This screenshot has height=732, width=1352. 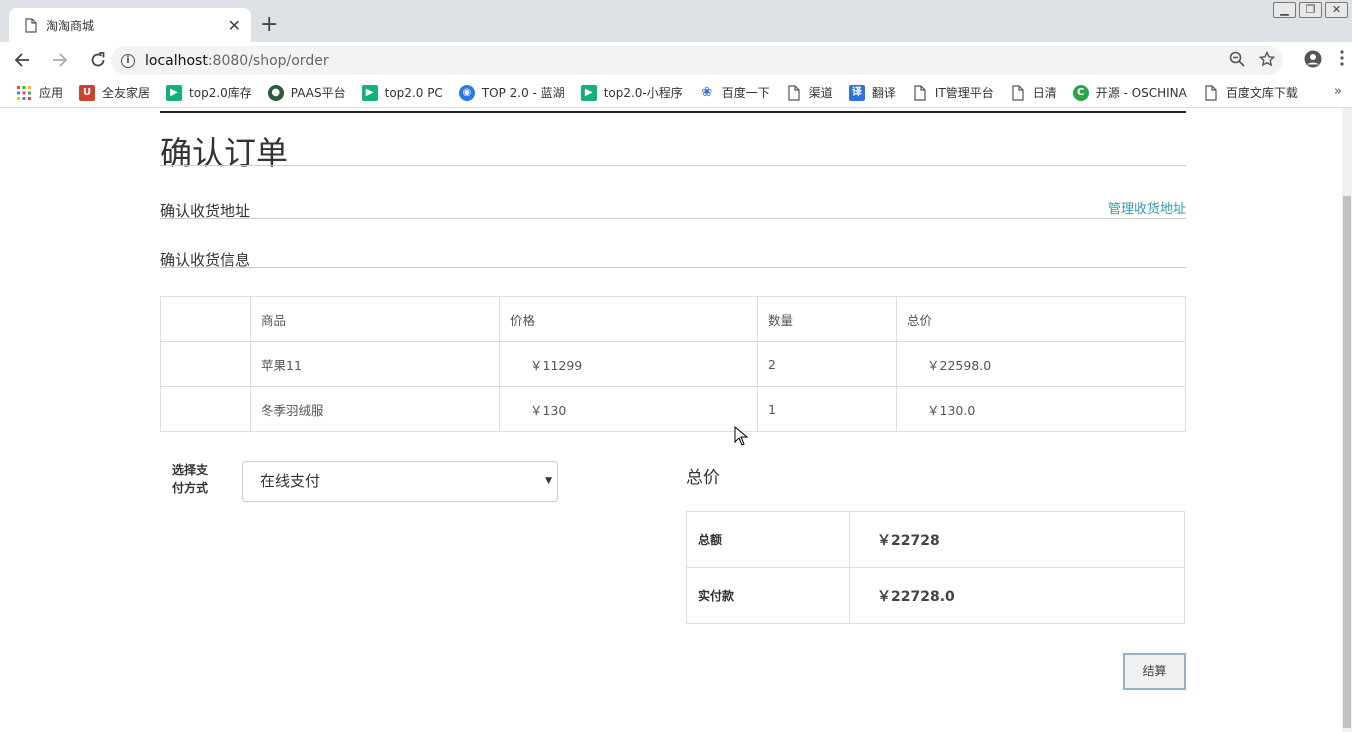 What do you see at coordinates (1017, 539) in the screenshot?
I see `summary-value: ￥22728` at bounding box center [1017, 539].